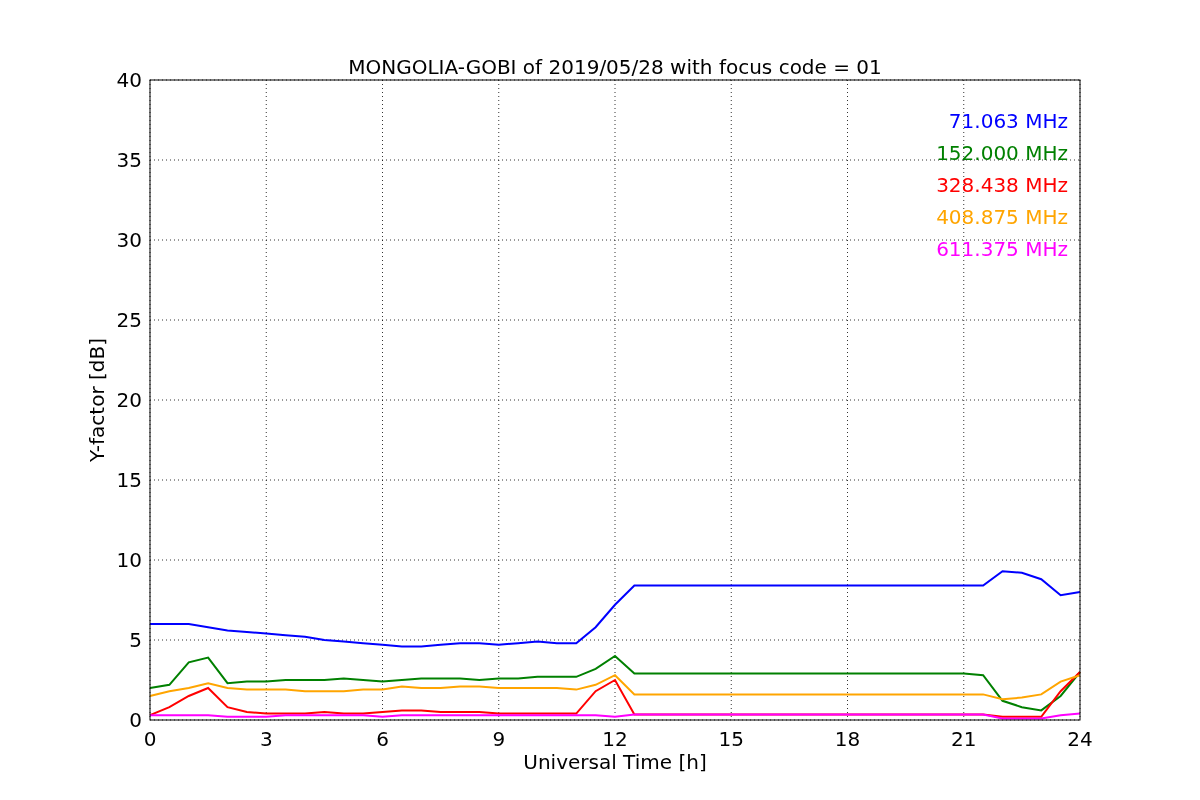 The width and height of the screenshot is (1200, 800). Describe the element at coordinates (731, 739) in the screenshot. I see `x-tick-label: 15` at that location.